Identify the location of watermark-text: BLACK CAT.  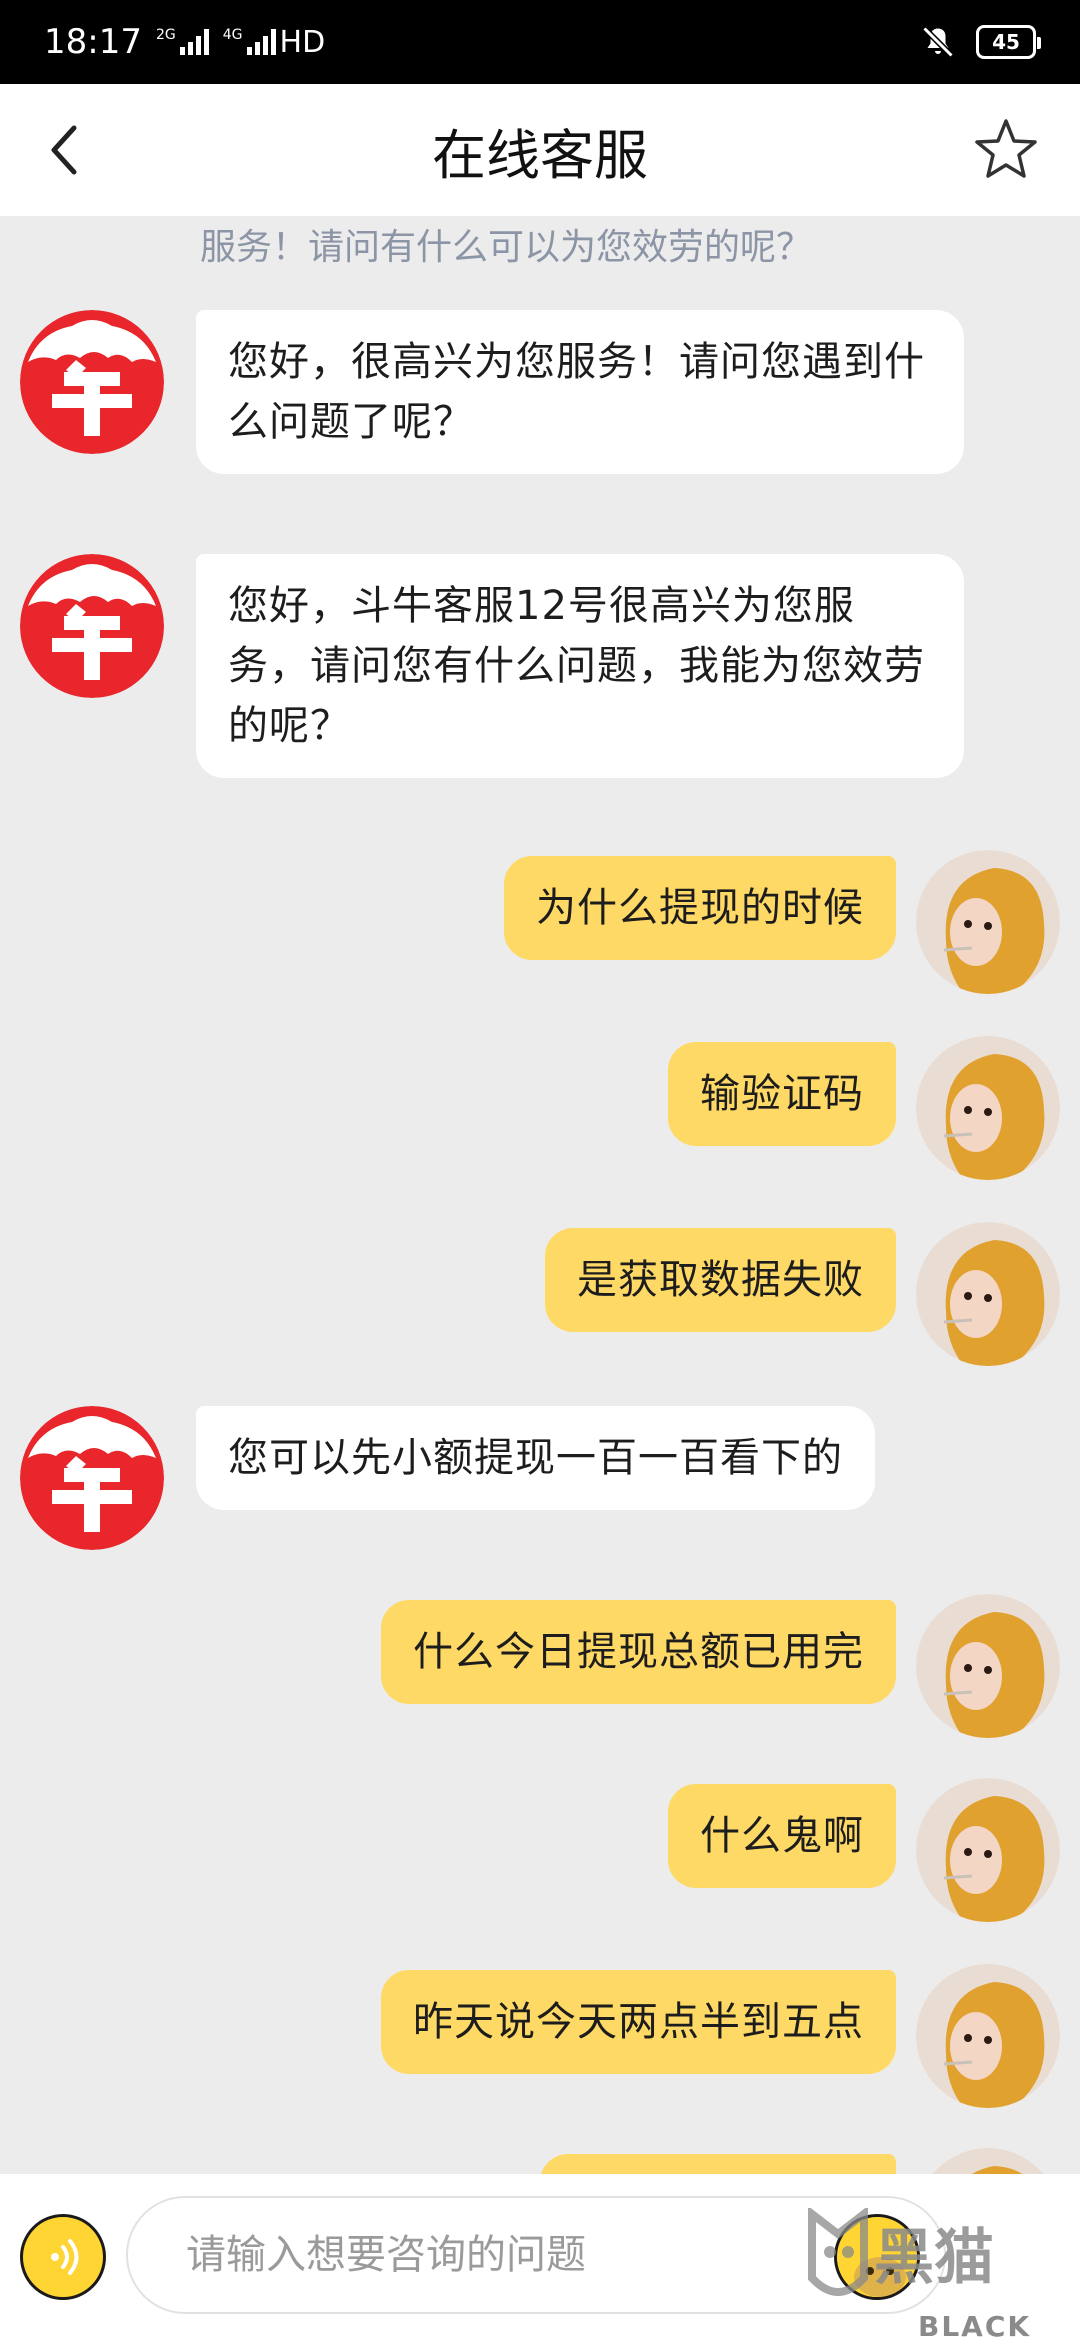
(975, 2325).